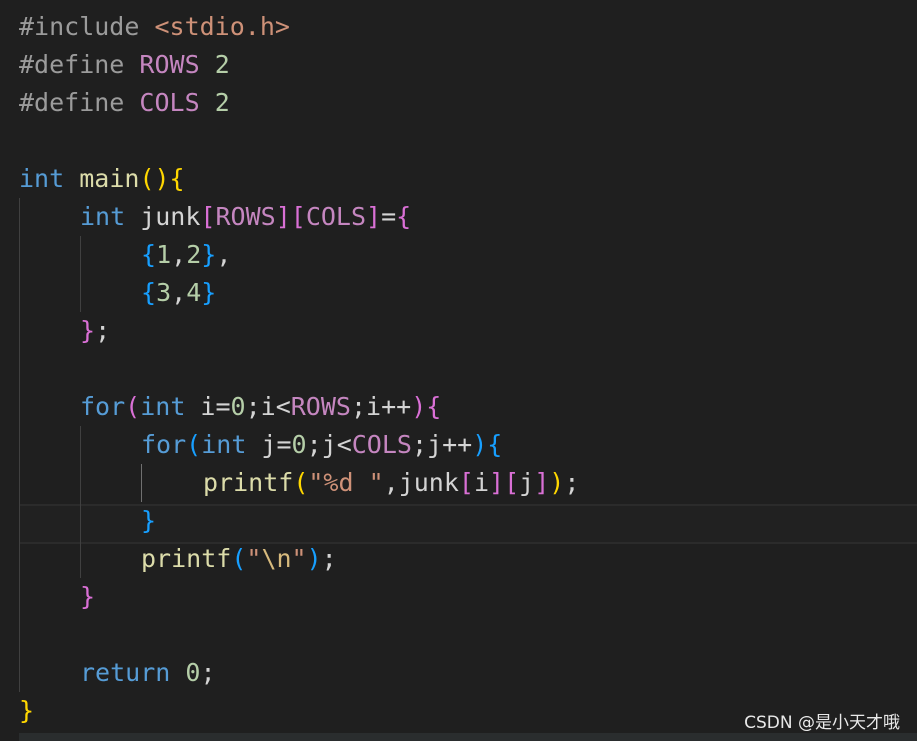  I want to click on code-line: #define COLS 2, so click(299, 103).